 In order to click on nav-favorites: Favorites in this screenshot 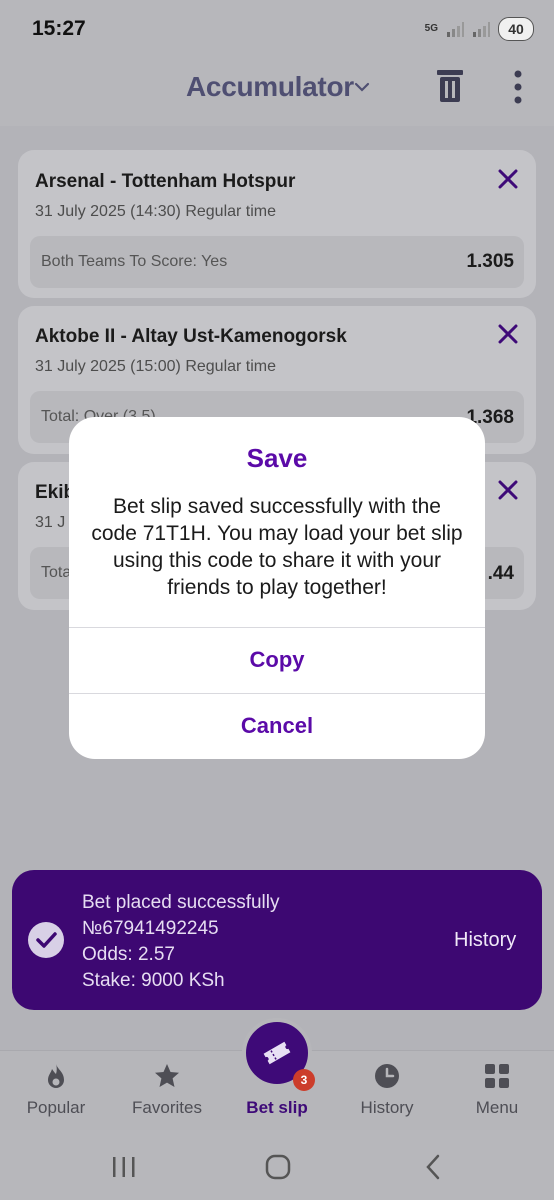, I will do `click(167, 1090)`.